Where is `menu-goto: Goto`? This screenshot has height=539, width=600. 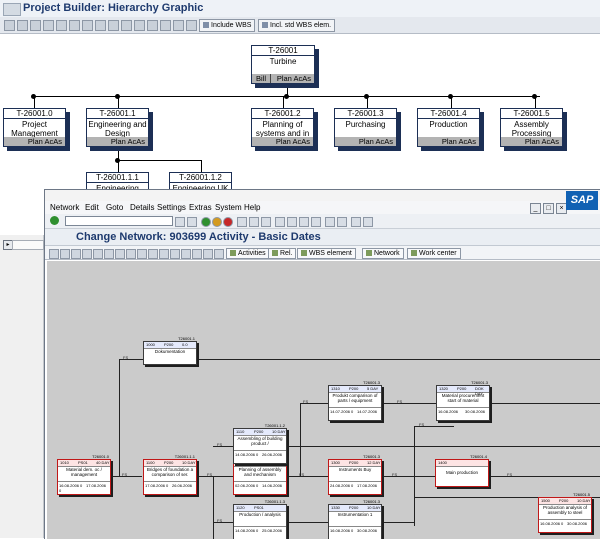
menu-goto: Goto is located at coordinates (115, 207).